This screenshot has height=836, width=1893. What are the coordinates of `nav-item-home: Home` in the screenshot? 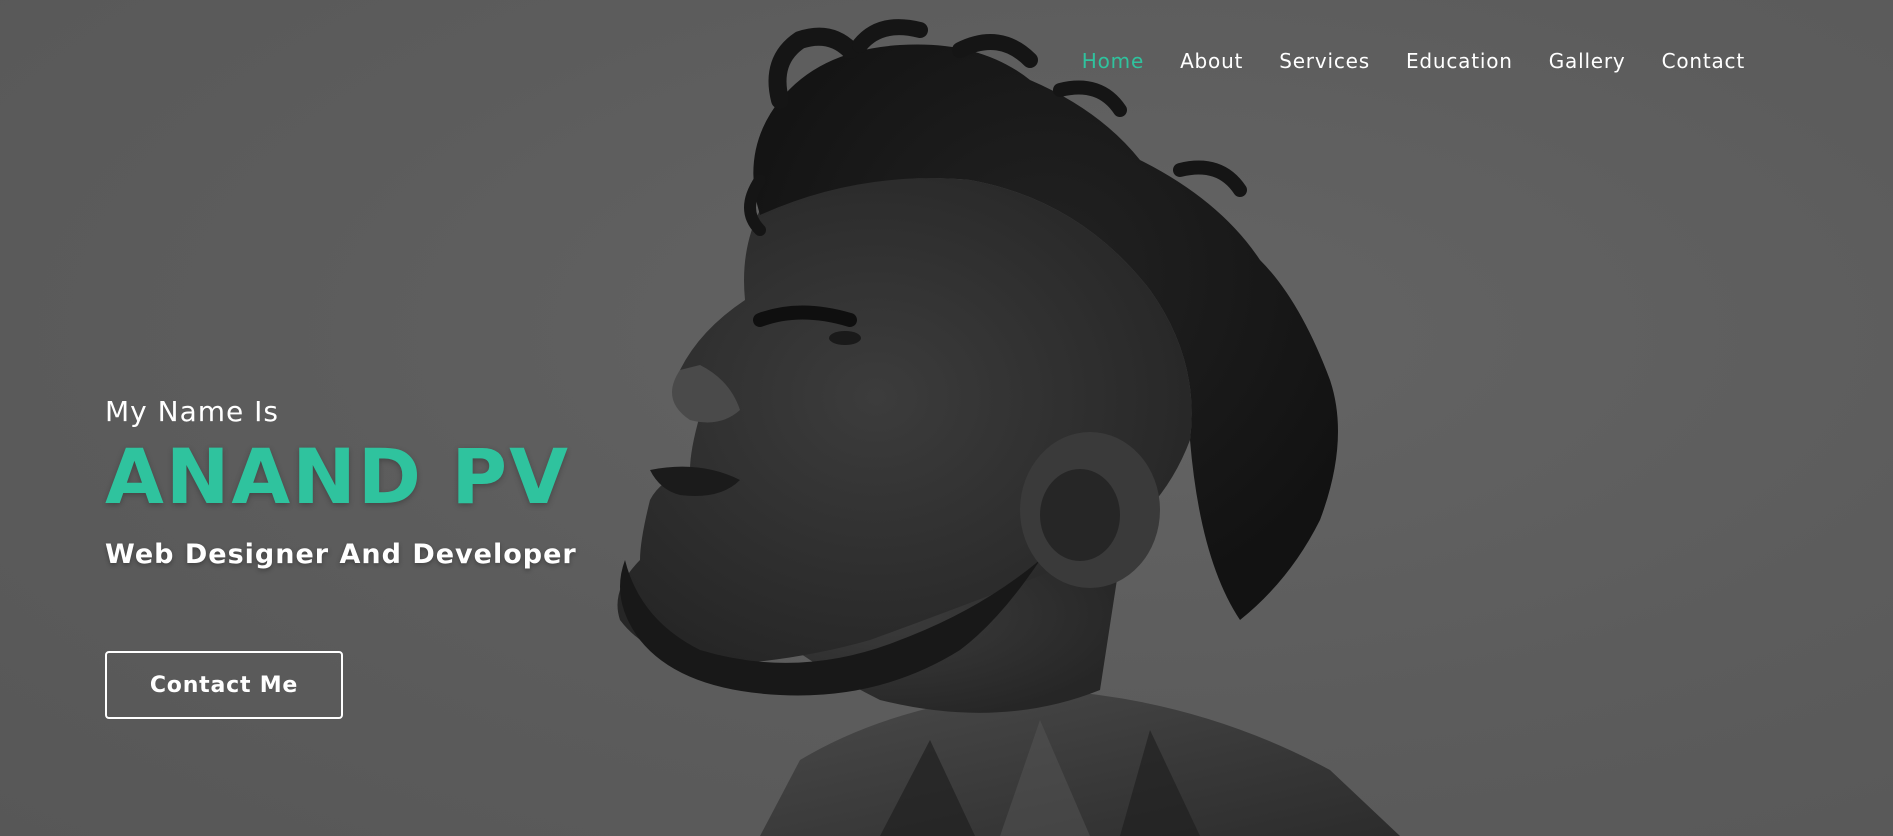 It's located at (1113, 61).